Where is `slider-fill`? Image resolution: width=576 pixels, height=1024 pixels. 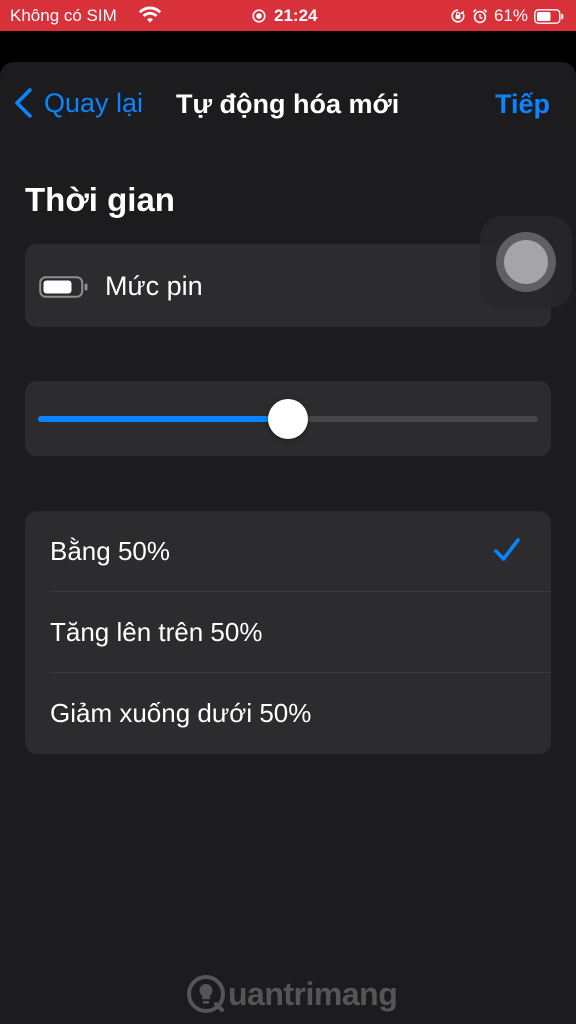 slider-fill is located at coordinates (163, 419).